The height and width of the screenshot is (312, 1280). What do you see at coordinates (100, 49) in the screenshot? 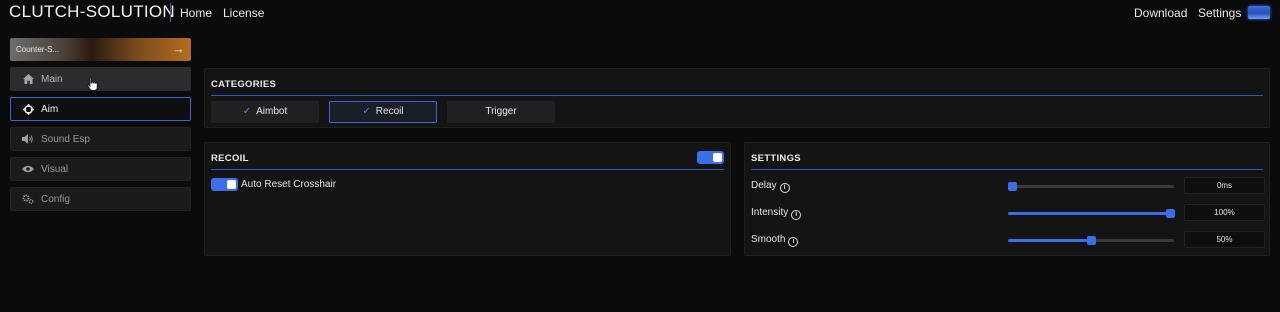
I see `game-selector: Counter-S... →` at bounding box center [100, 49].